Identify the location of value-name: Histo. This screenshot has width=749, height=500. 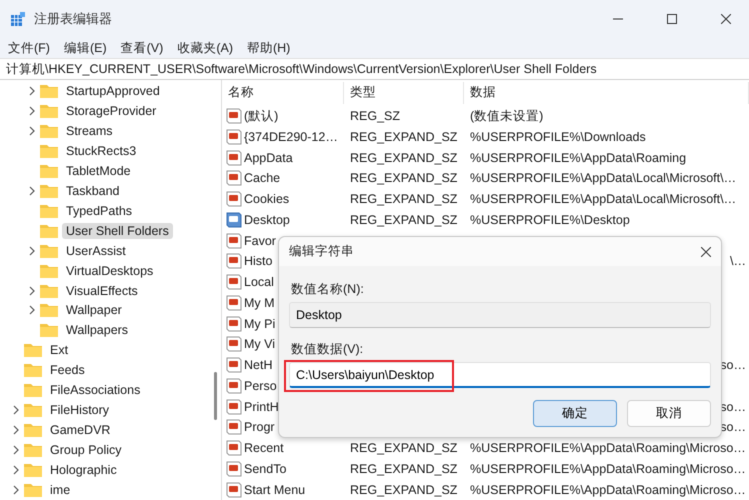
(258, 261).